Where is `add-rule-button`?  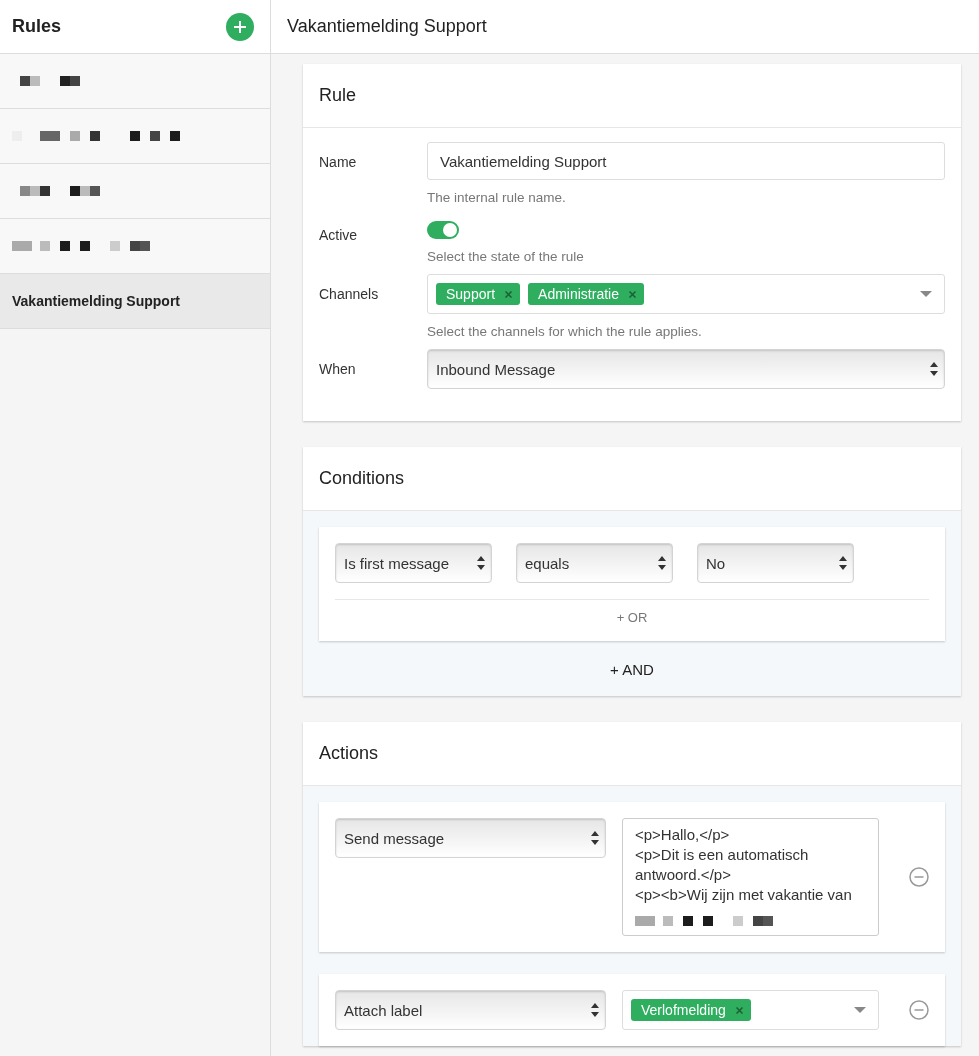
add-rule-button is located at coordinates (240, 26).